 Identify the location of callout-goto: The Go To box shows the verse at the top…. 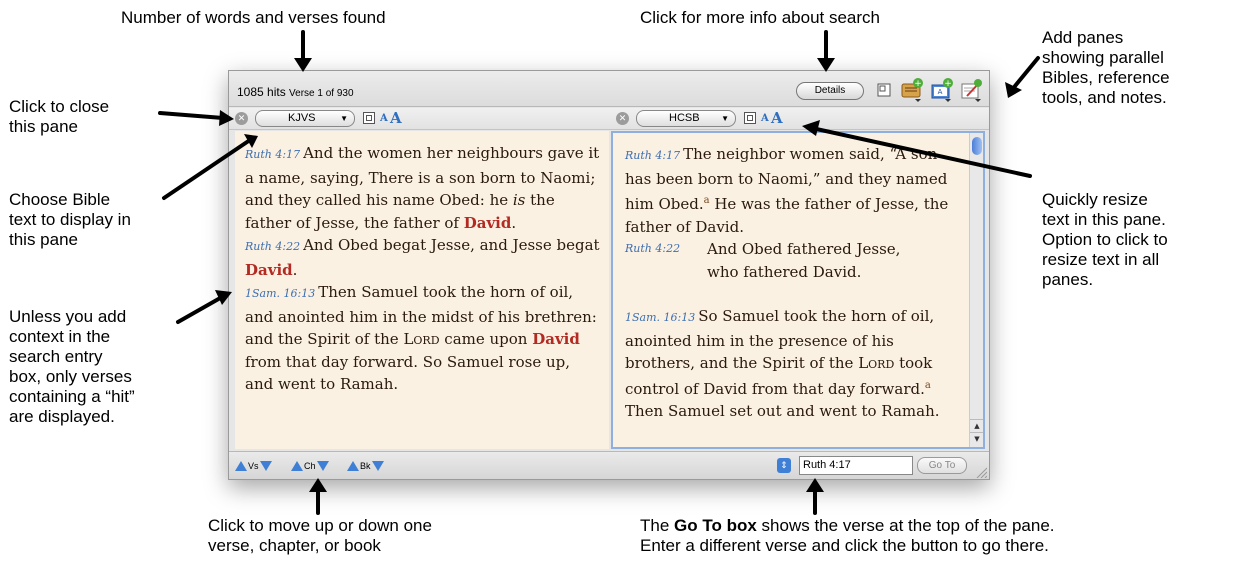
(937, 536).